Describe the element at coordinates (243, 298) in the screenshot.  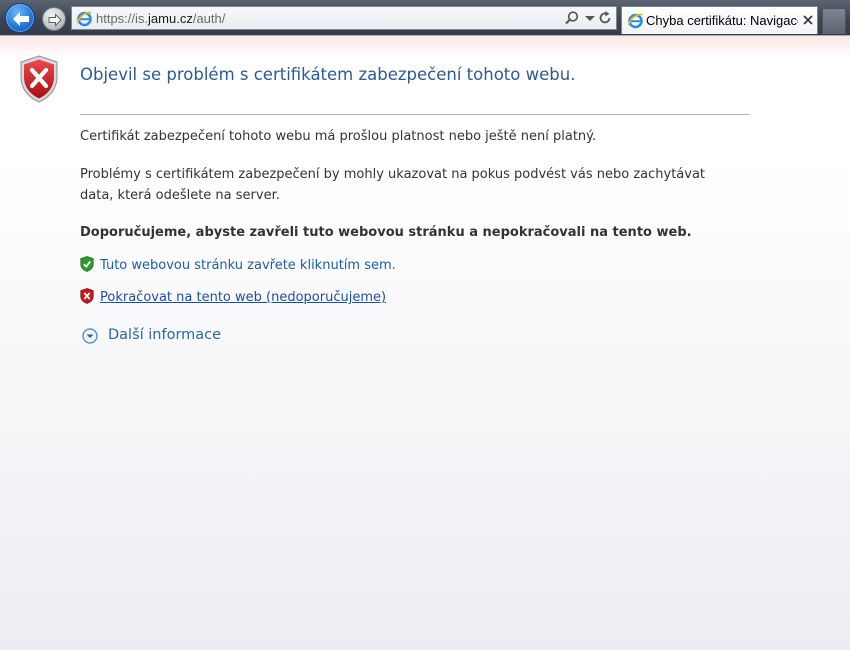
I see `continue-to-site-link: Pokračovat na tento web (nedoporučujeme)` at that location.